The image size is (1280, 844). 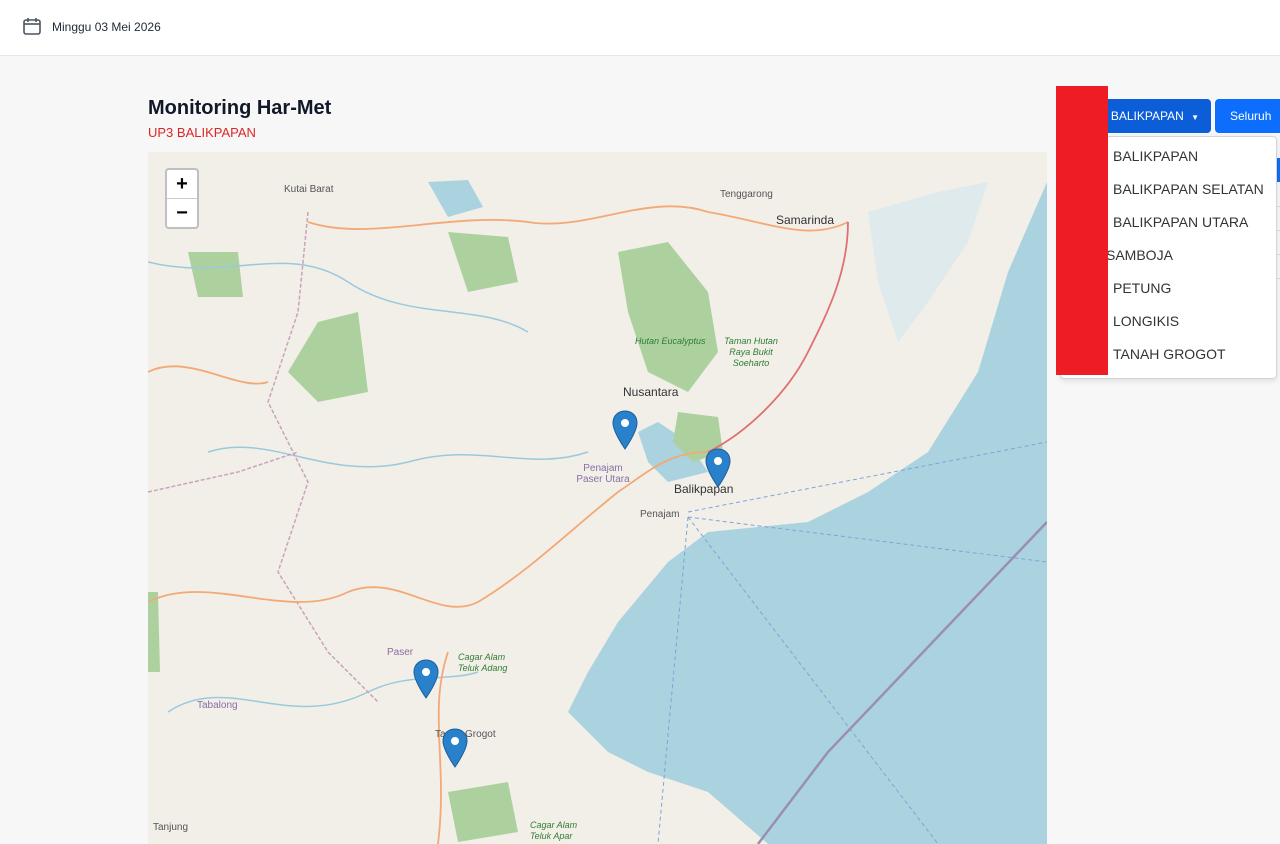 I want to click on map-label-cagar-alam-teluk-apar: Cagar Alam Teluk Apar, so click(x=554, y=830).